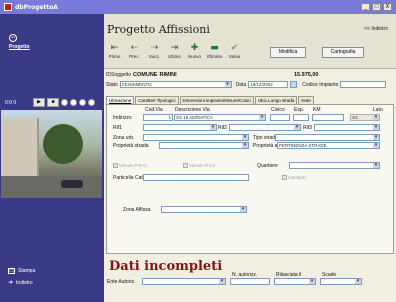 Image resolution: width=396 pixels, height=302 pixels. Describe the element at coordinates (234, 56) in the screenshot. I see `save-label: Salva` at that location.